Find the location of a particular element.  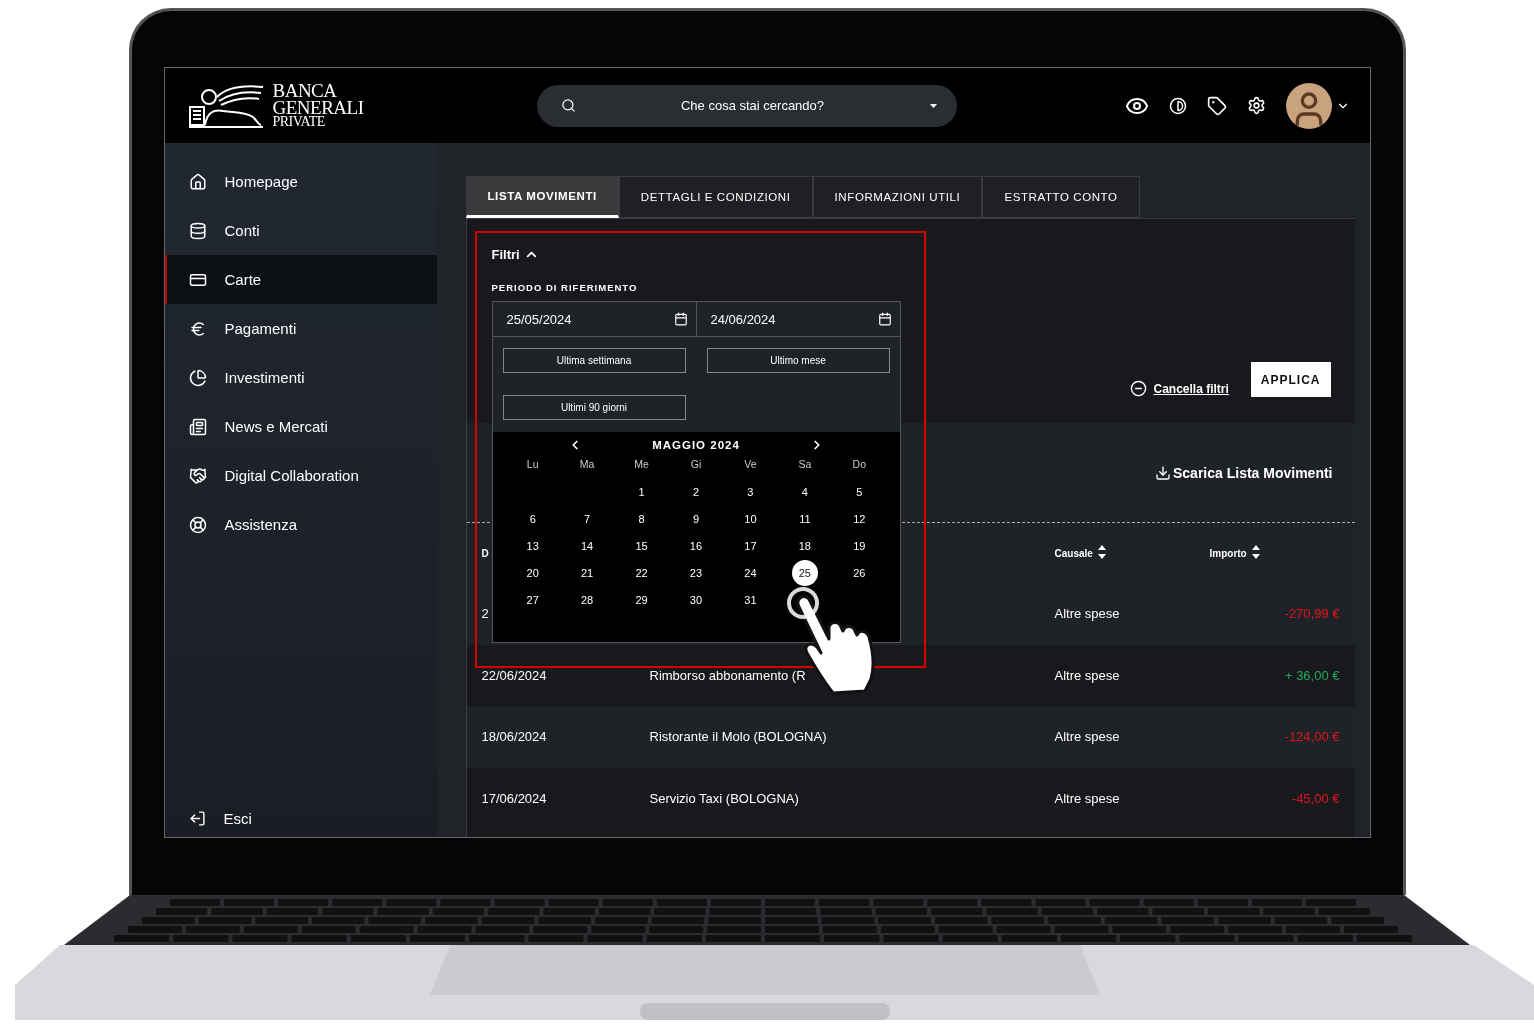

table-cell-text: Rimborso abbonamento (R is located at coordinates (728, 675).